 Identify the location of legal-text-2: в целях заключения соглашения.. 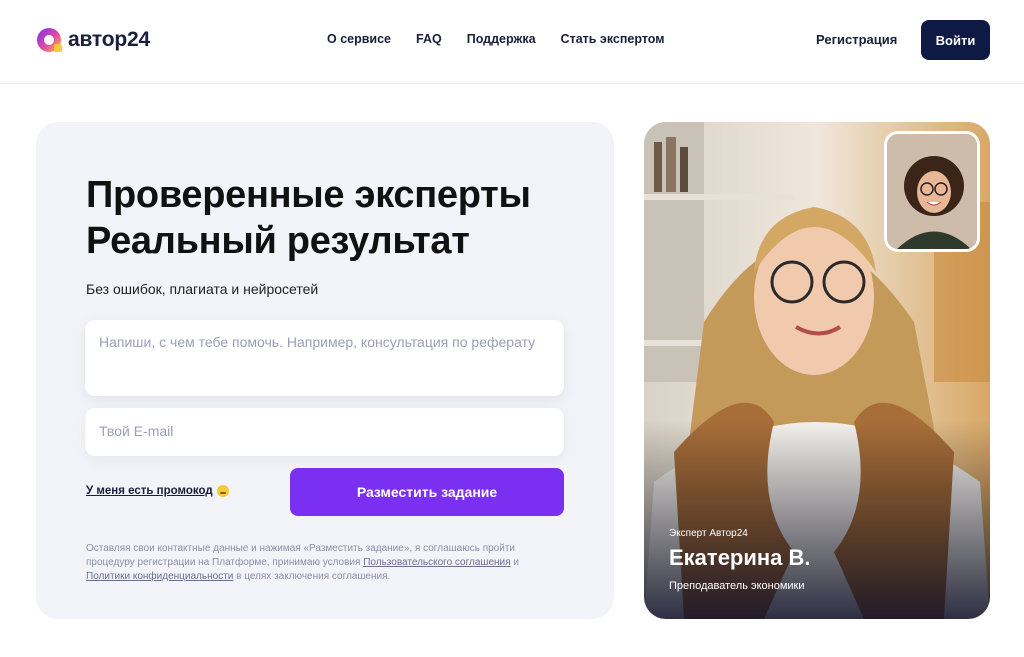
(312, 576).